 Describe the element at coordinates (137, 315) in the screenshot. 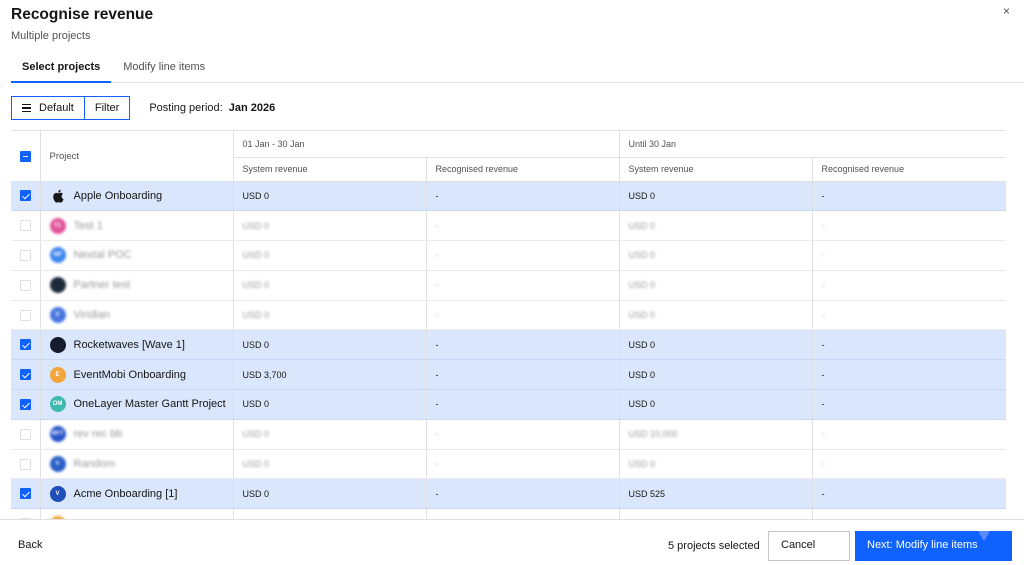

I see `project-cell: V Viridian` at that location.